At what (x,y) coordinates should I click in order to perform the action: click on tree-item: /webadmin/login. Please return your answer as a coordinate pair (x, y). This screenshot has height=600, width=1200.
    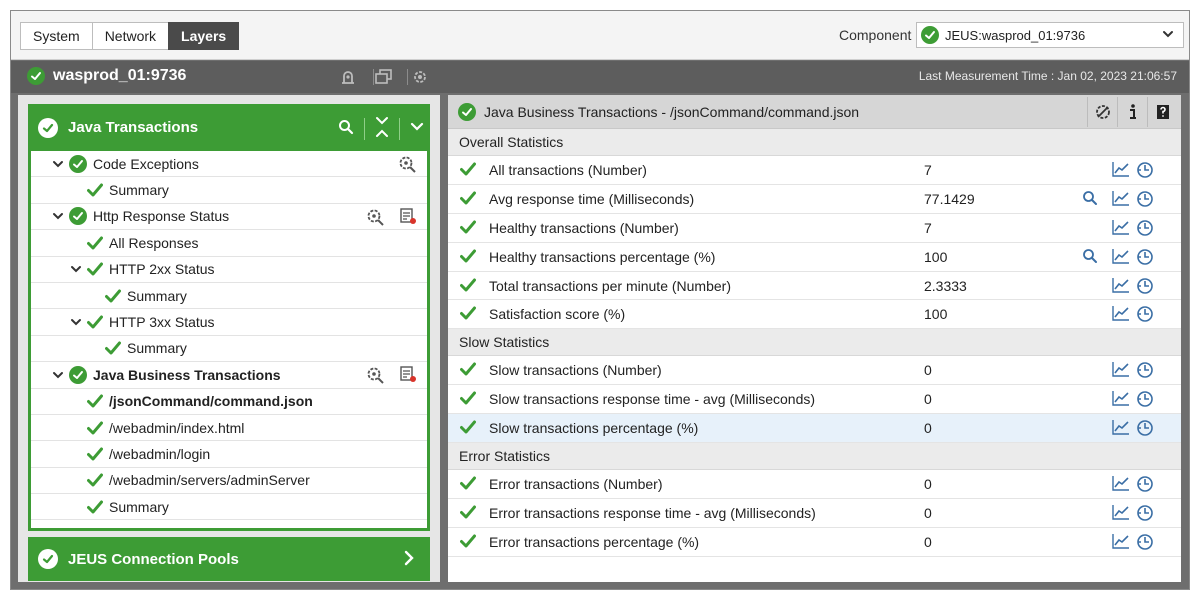
    Looking at the image, I should click on (229, 454).